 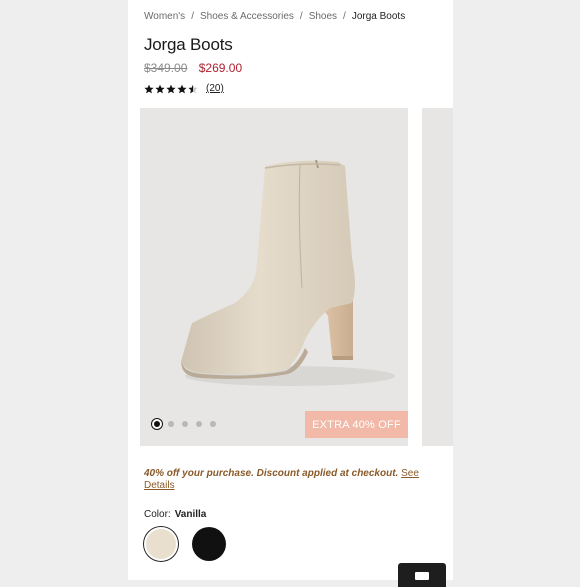 What do you see at coordinates (378, 16) in the screenshot?
I see `breadcrumb-current: Jorga Boots` at bounding box center [378, 16].